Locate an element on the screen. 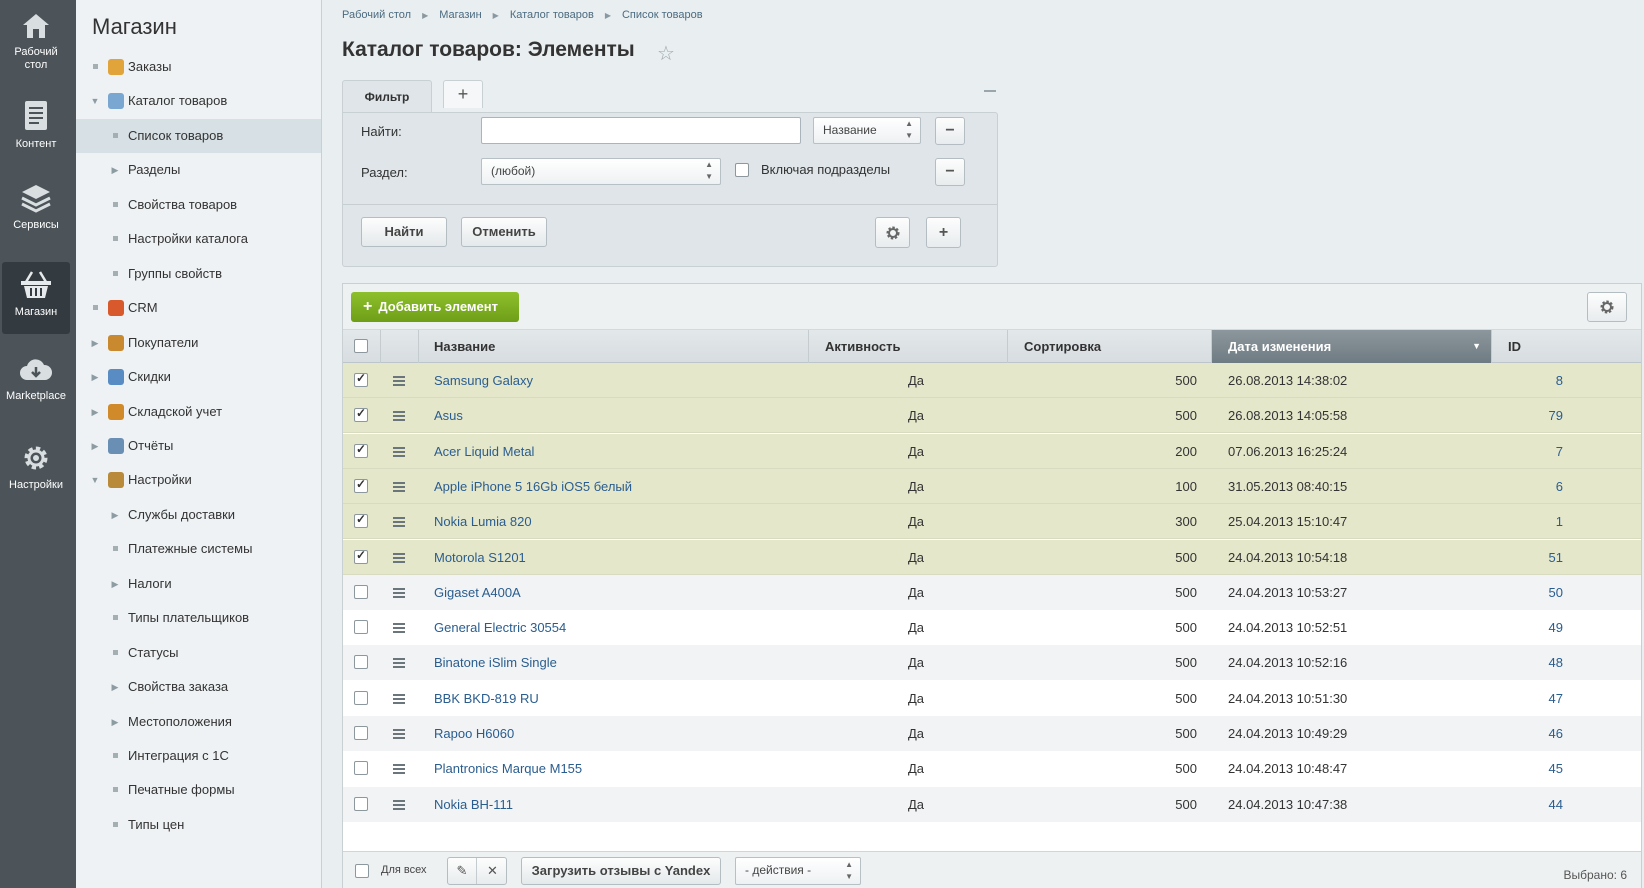 This screenshot has height=888, width=1644. menu-item: ▶ Складской учет is located at coordinates (198, 412).